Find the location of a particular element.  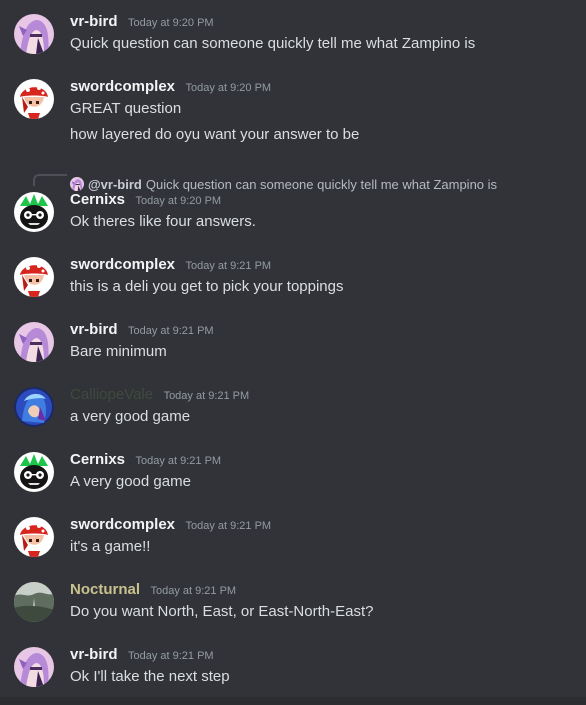

reply-connector is located at coordinates (50, 180).